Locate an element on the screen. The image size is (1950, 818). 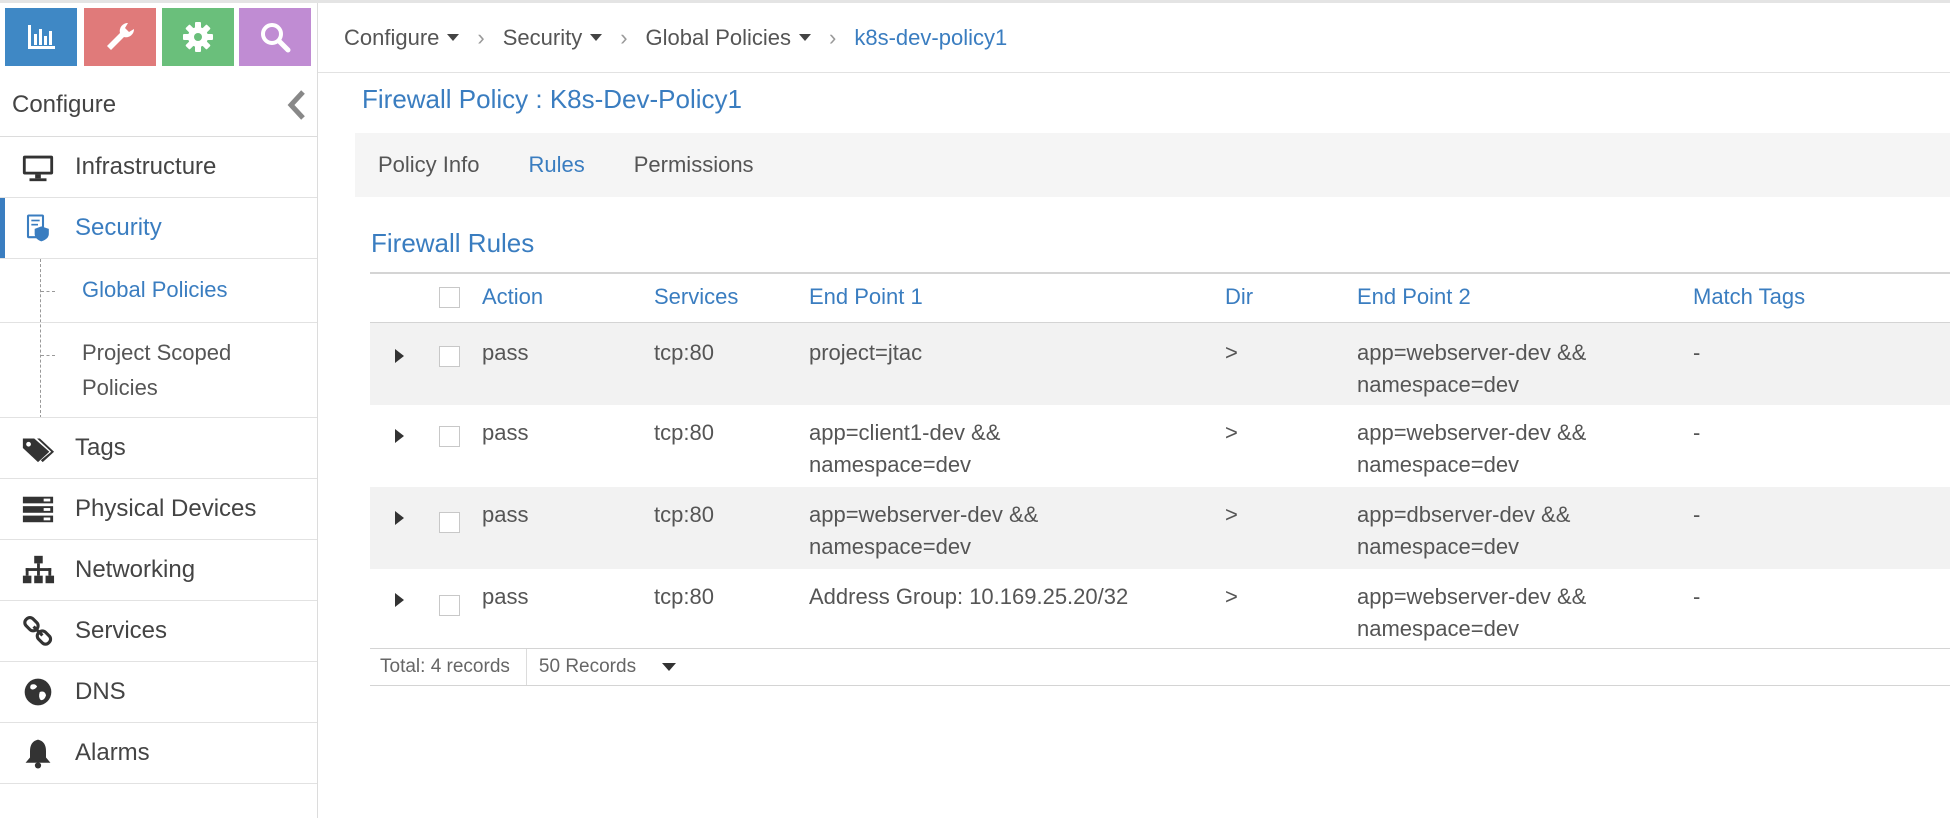
sidebar-item-label: Services is located at coordinates (121, 630).